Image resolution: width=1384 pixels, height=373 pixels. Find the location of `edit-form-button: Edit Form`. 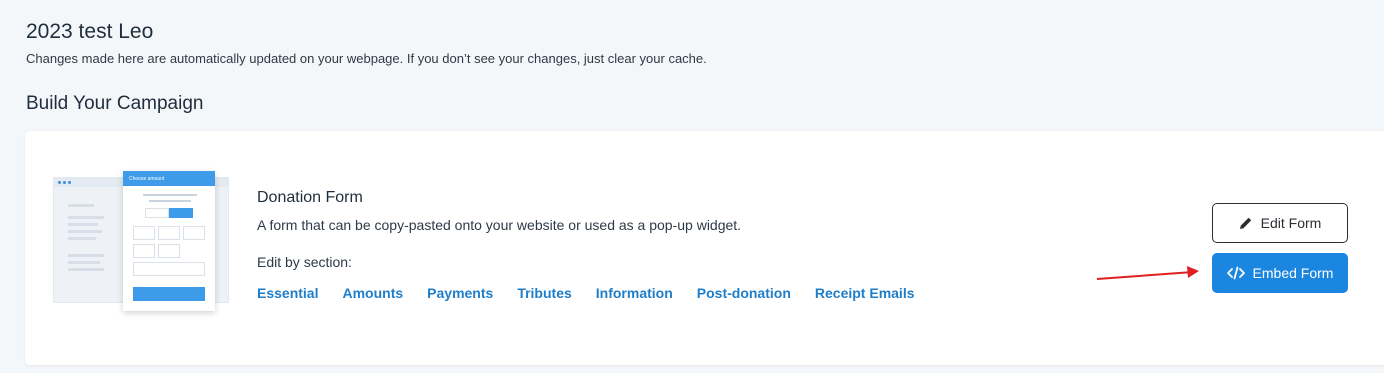

edit-form-button: Edit Form is located at coordinates (1280, 223).